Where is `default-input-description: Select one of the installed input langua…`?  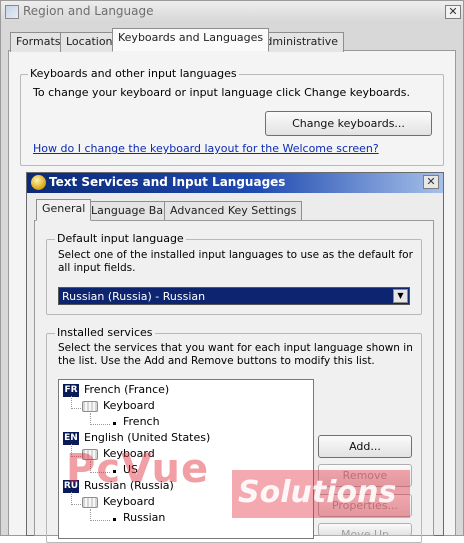 default-input-description: Select one of the installed input langua… is located at coordinates (235, 261).